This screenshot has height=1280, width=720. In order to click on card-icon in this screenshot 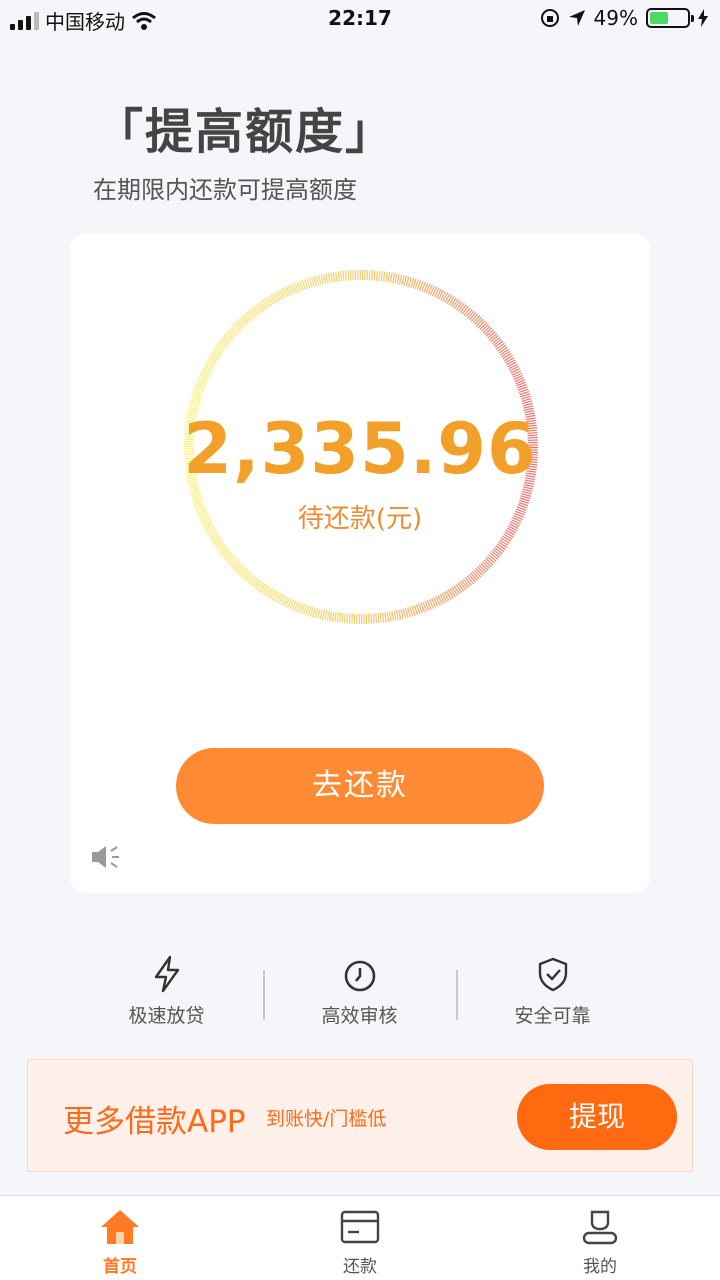, I will do `click(360, 1227)`.